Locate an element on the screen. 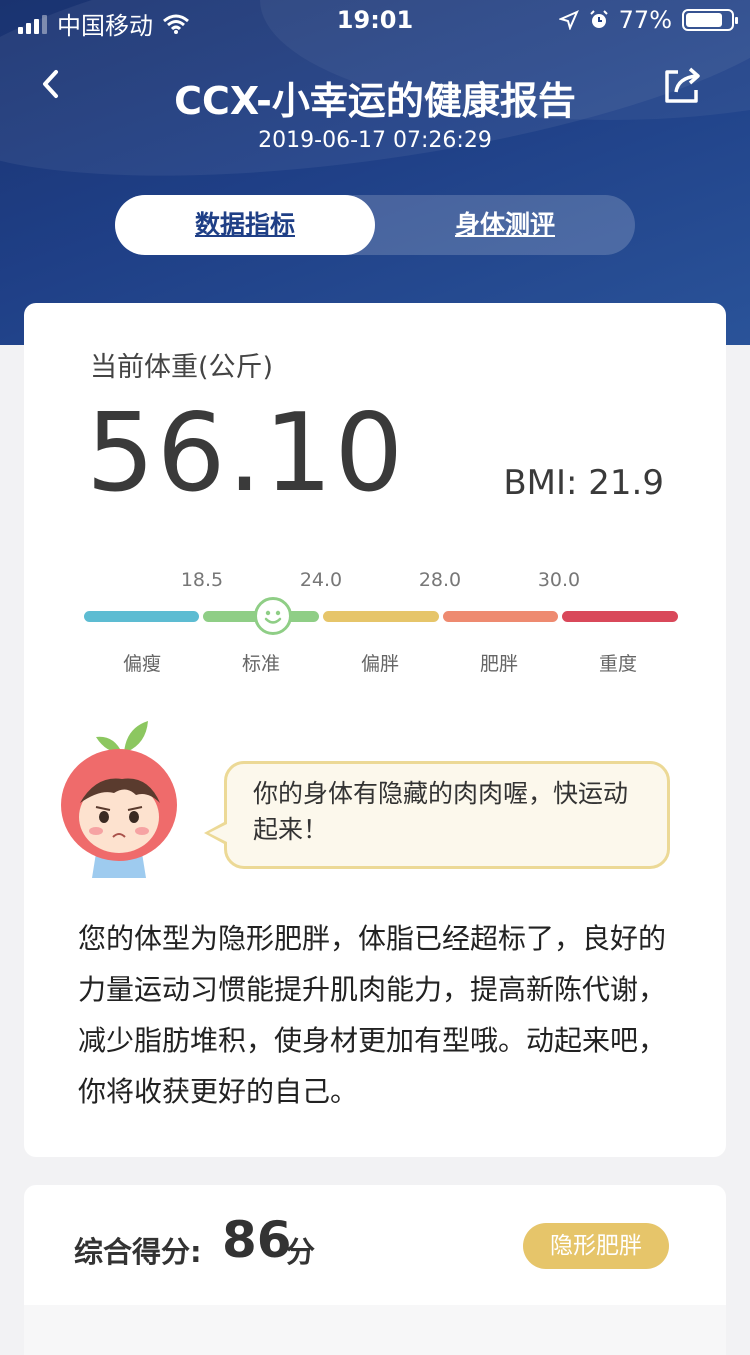 Image resolution: width=750 pixels, height=1355 pixels. bmi-tick: 18.5 is located at coordinates (202, 580).